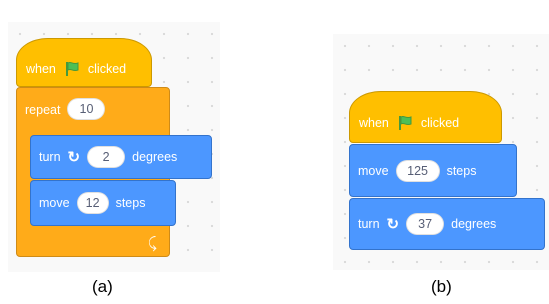 The height and width of the screenshot is (304, 549). I want to click on turn-right-block-a: turn ↻ 2 degrees, so click(121, 157).